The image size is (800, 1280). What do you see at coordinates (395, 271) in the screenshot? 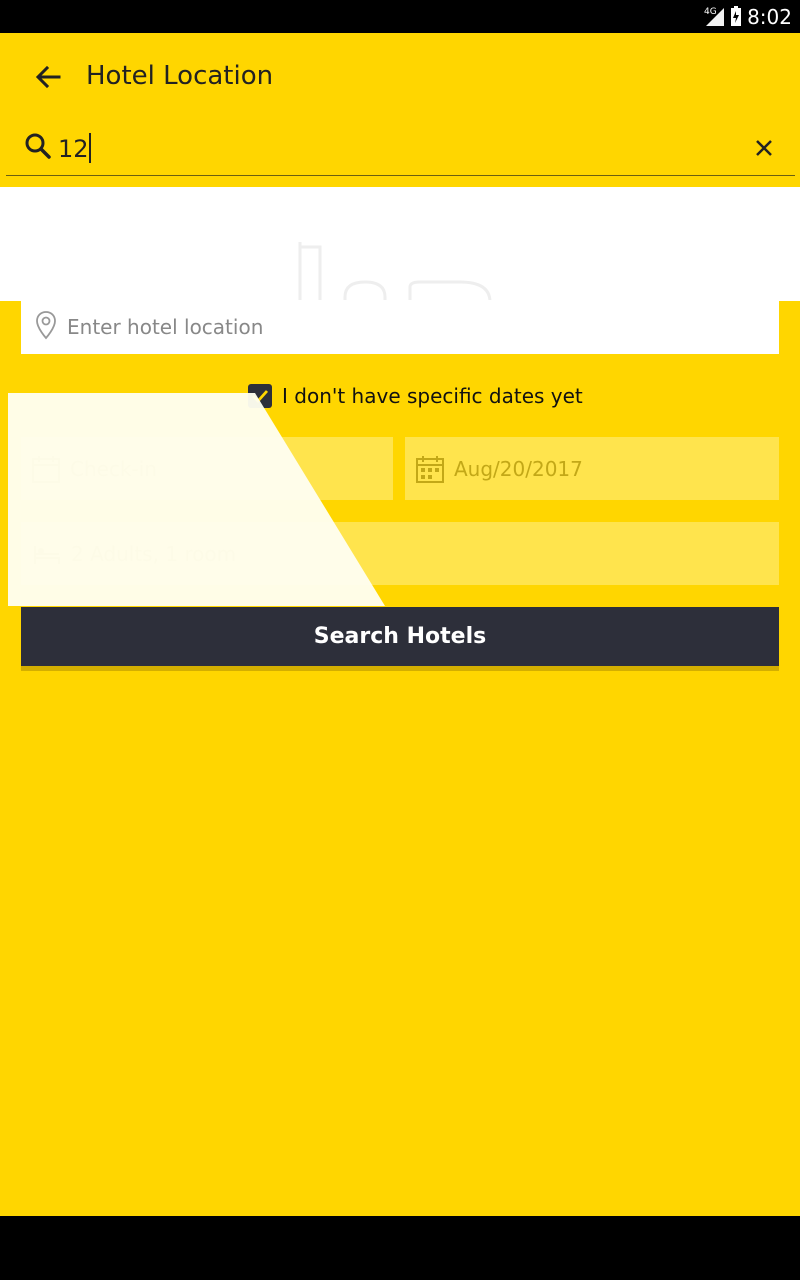
I see `logo-watermark` at bounding box center [395, 271].